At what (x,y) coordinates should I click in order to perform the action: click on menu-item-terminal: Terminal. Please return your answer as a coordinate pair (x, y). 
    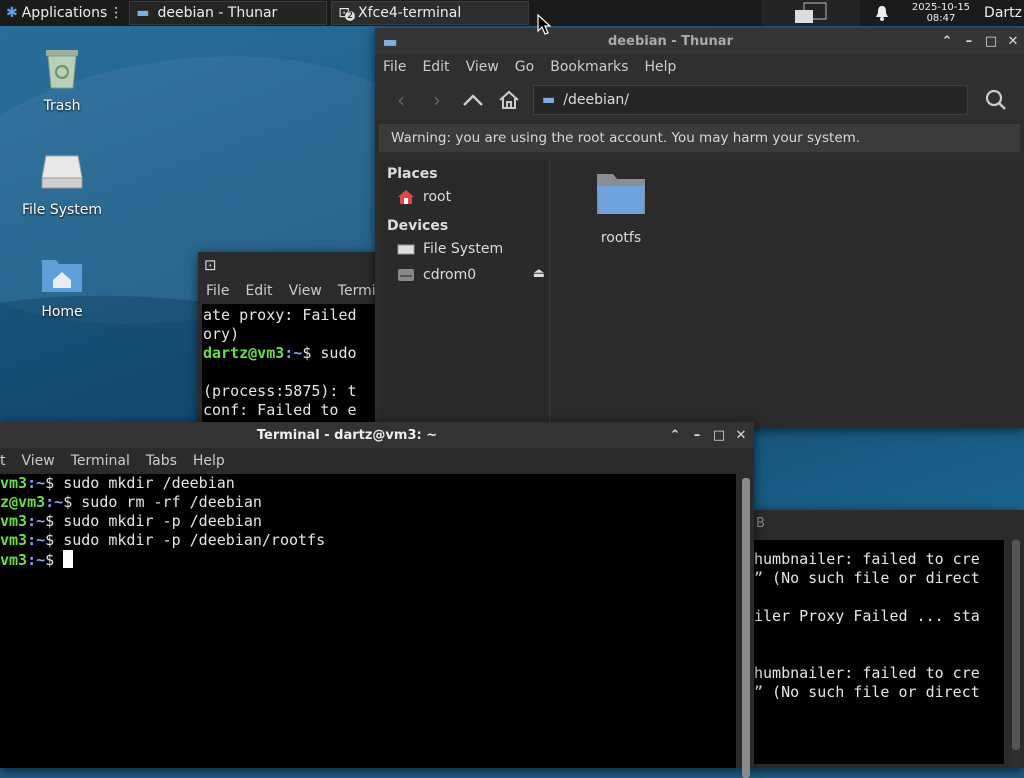
    Looking at the image, I should click on (100, 461).